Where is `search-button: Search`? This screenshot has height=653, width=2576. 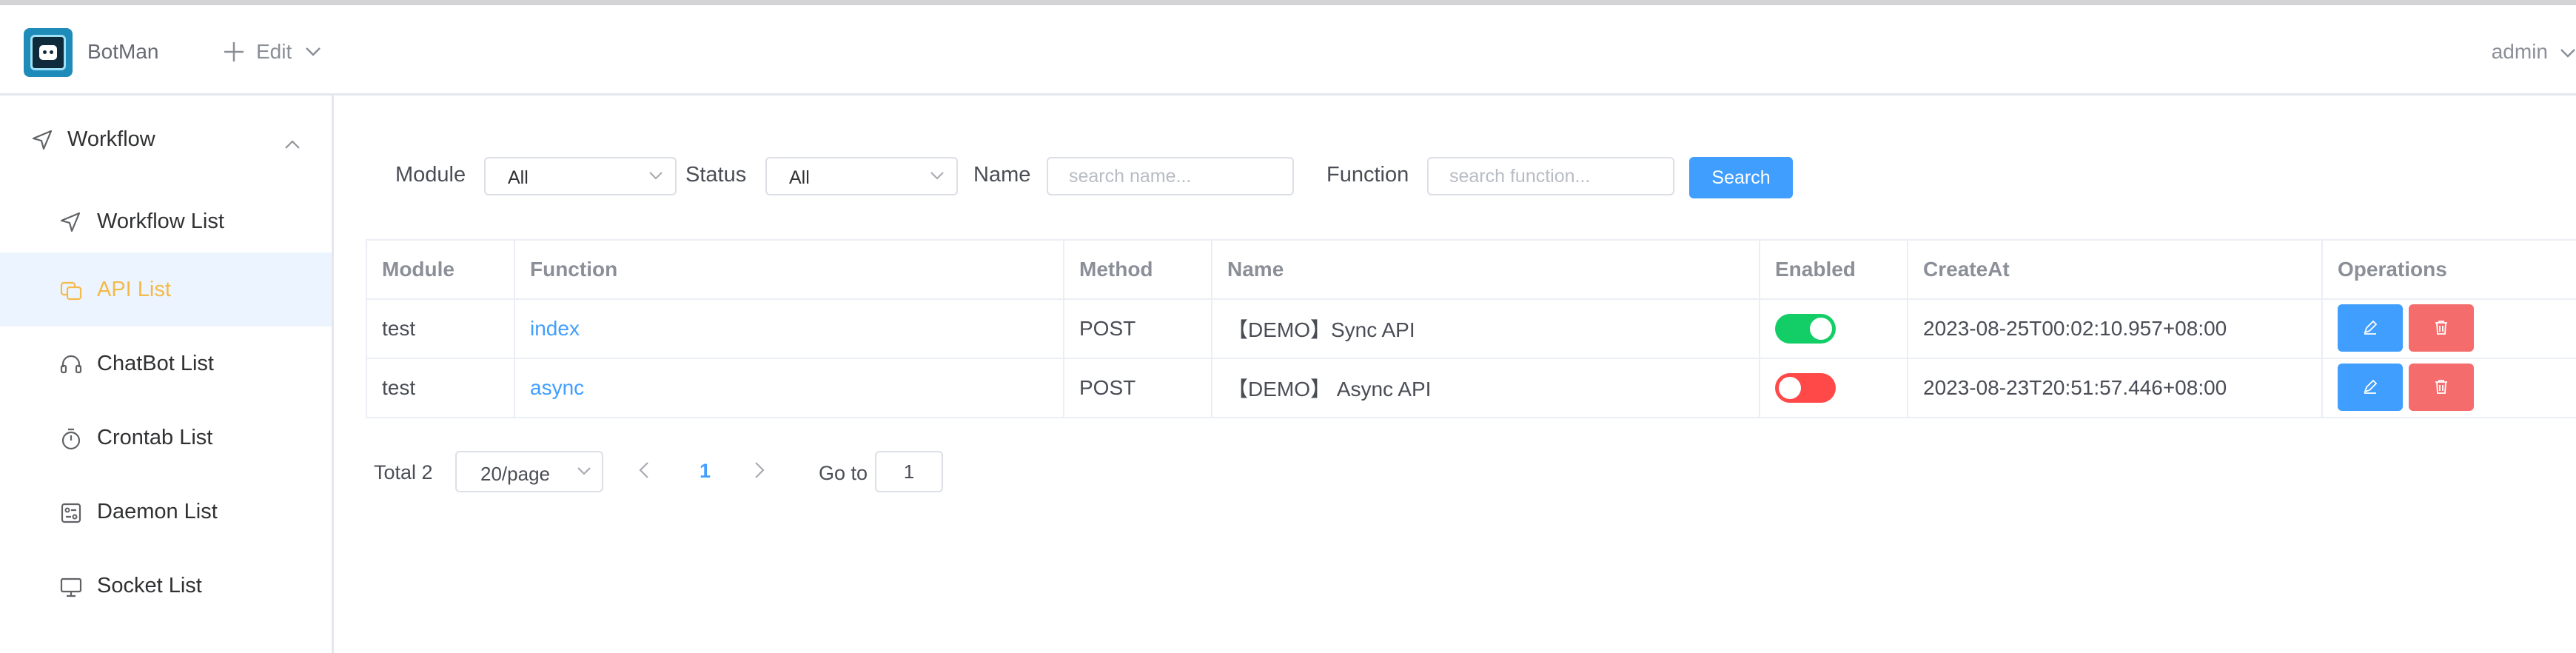 search-button: Search is located at coordinates (1741, 177).